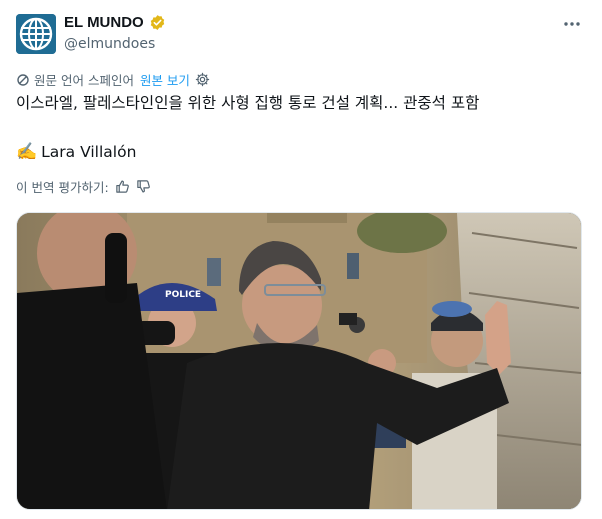 The height and width of the screenshot is (519, 602). I want to click on show-original-link: 원본 보기, so click(165, 79).